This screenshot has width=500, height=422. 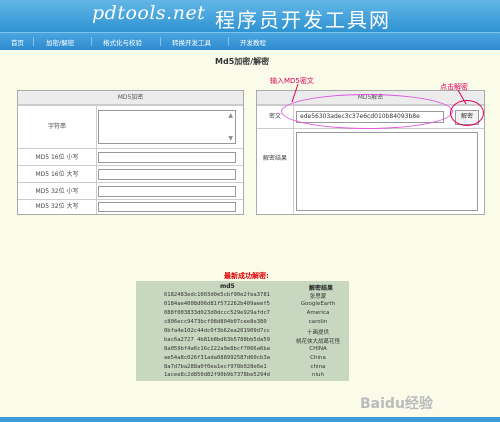 I want to click on table-row-md5: 8a059bf4a6c16c222a9e8bcf7066a6ba, so click(x=217, y=349).